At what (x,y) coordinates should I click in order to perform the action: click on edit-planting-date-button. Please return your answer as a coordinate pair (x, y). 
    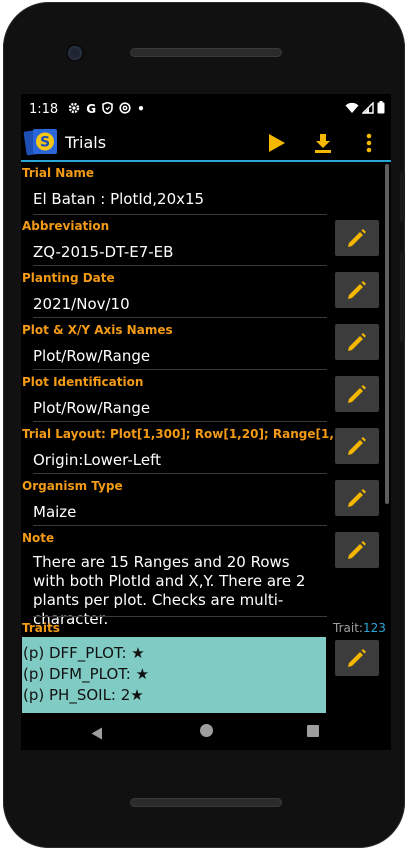
    Looking at the image, I should click on (357, 290).